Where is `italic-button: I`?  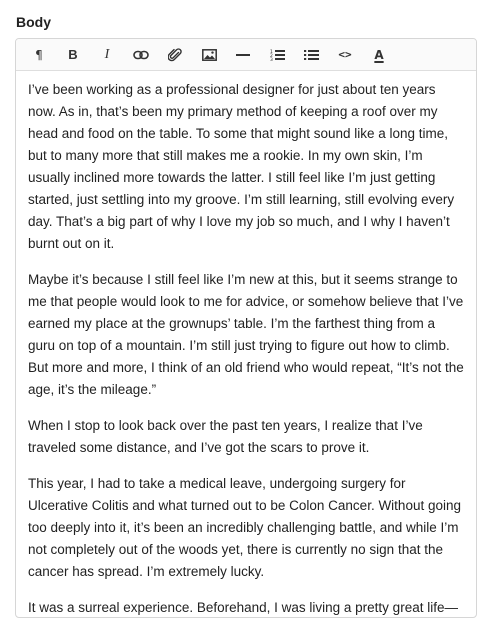 italic-button: I is located at coordinates (107, 55).